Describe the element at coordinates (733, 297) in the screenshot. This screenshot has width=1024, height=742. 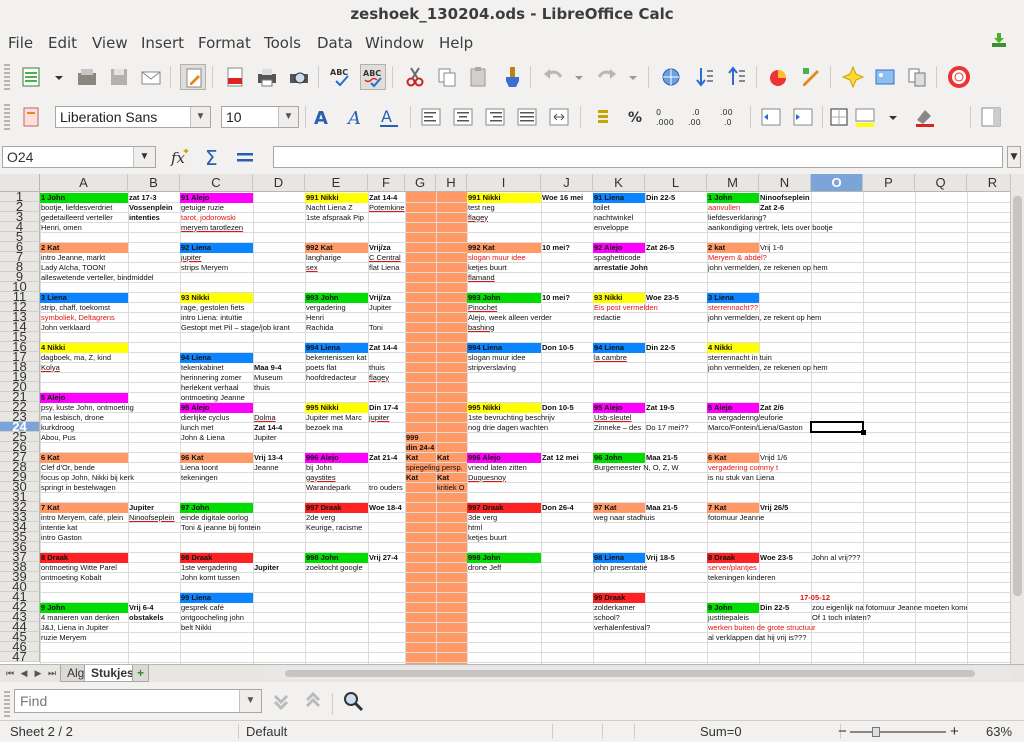
I see `cell-m11: 3 Liena` at that location.